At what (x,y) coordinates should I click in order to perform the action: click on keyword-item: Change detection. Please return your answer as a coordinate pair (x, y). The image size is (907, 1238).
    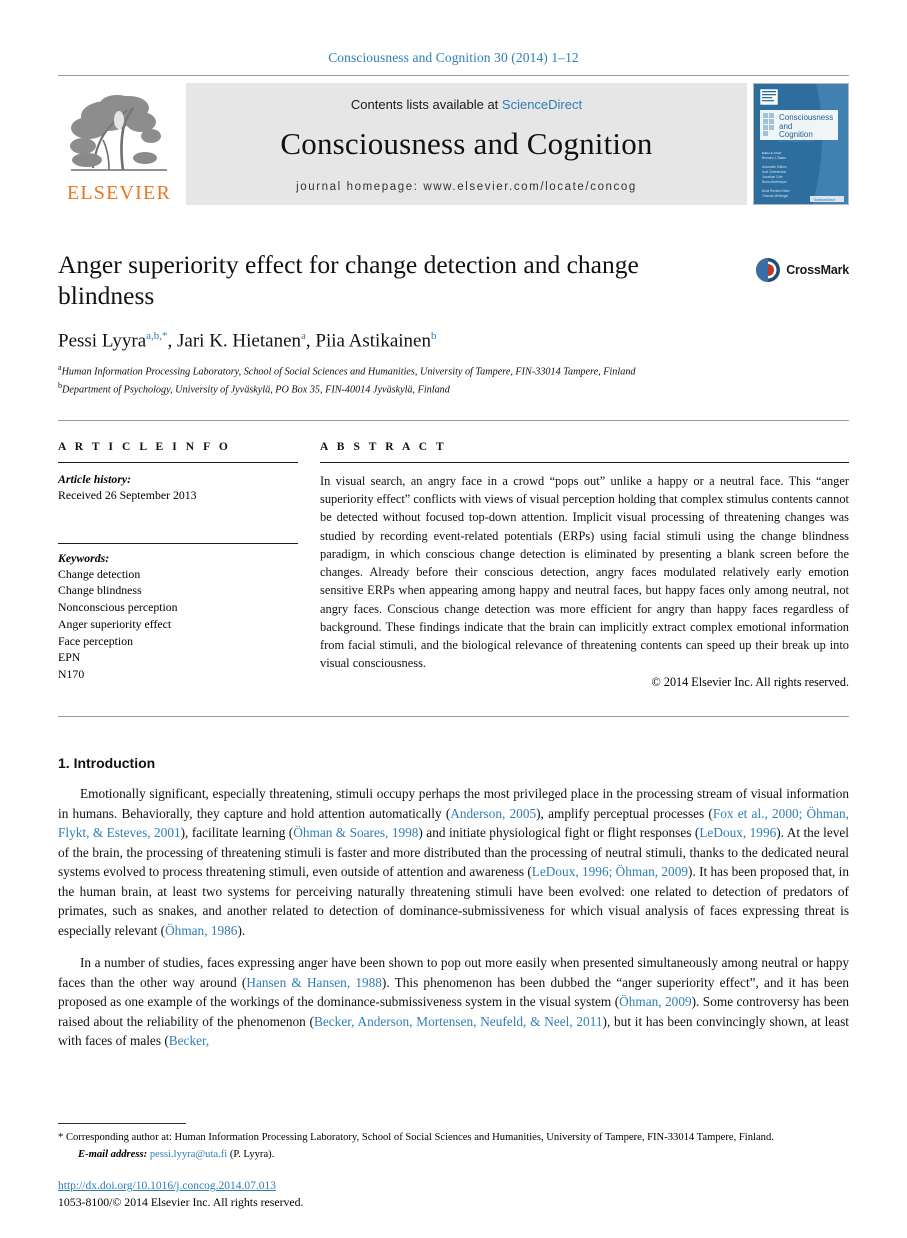
    Looking at the image, I should click on (99, 573).